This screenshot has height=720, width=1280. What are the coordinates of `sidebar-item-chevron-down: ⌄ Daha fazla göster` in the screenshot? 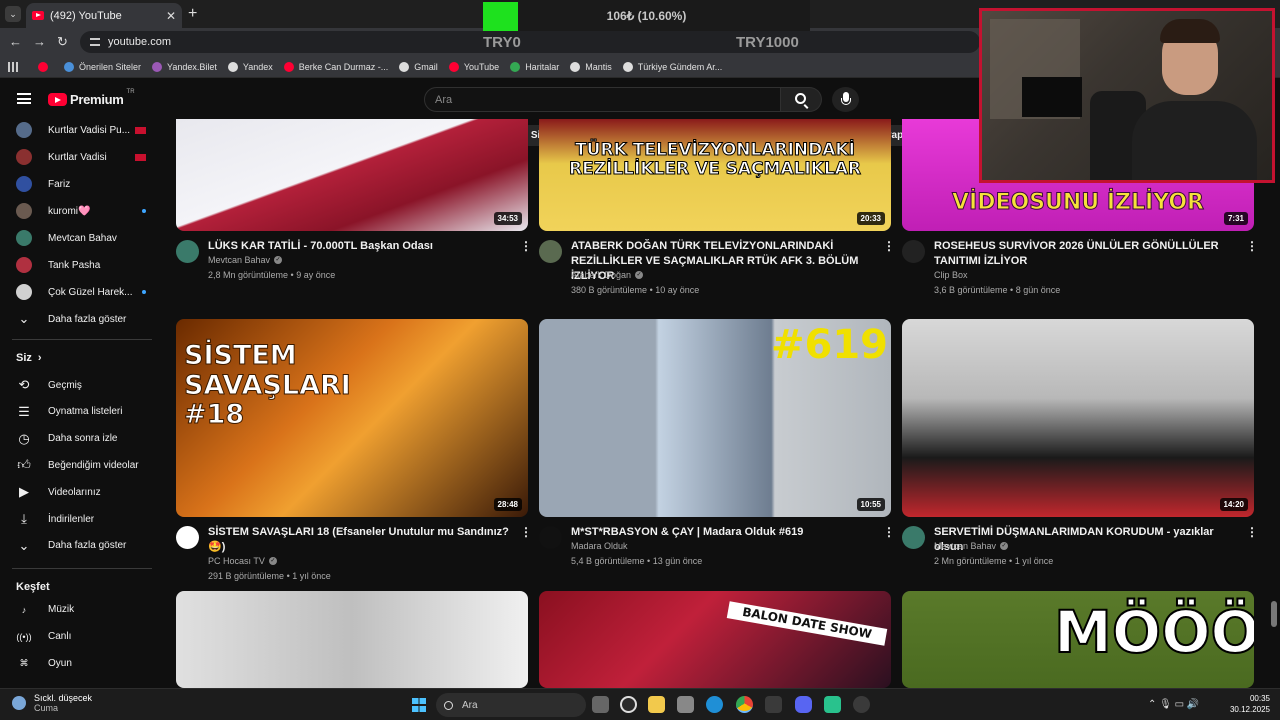 It's located at (81, 546).